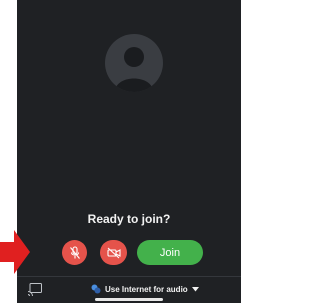 Image resolution: width=320 pixels, height=303 pixels. Describe the element at coordinates (96, 289) in the screenshot. I see `internet-audio-icon` at that location.